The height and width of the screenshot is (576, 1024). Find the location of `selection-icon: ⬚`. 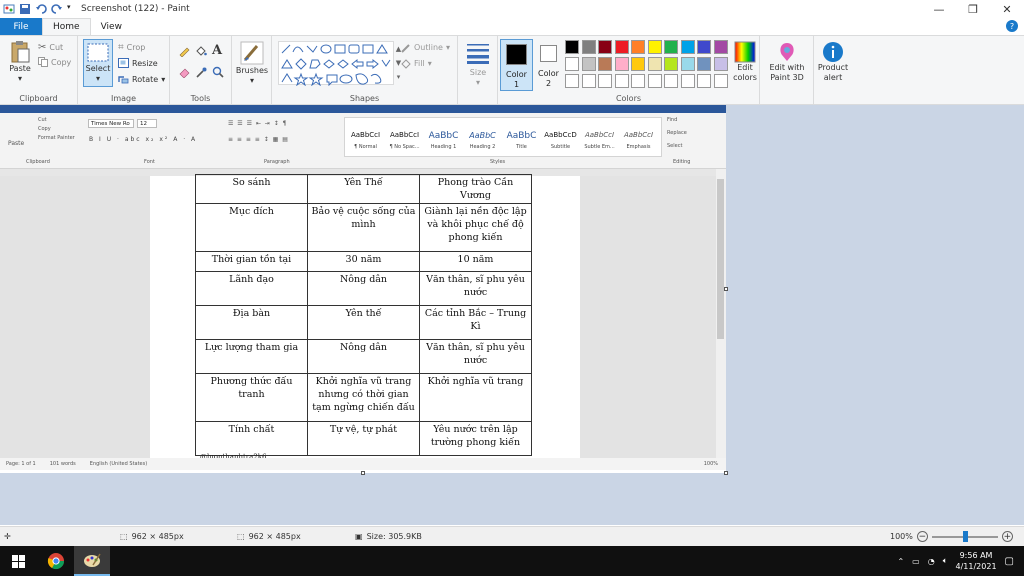

selection-icon: ⬚ is located at coordinates (124, 536).